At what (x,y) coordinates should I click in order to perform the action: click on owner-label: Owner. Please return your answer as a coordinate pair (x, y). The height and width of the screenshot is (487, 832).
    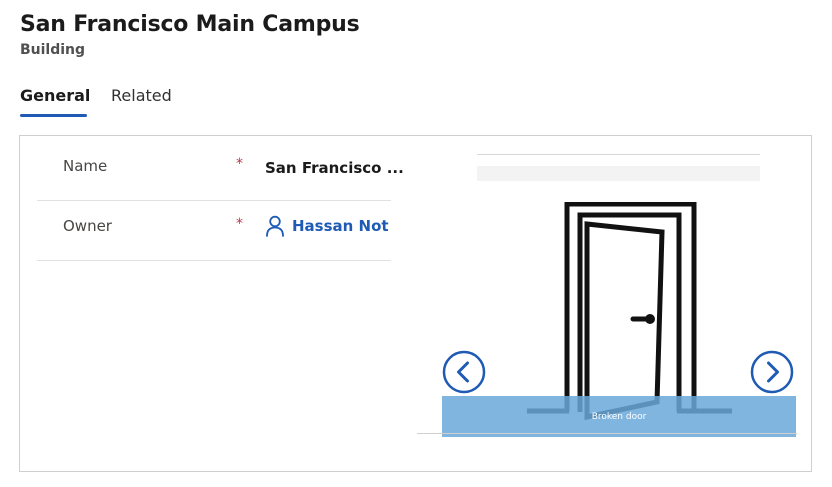
    Looking at the image, I should click on (87, 226).